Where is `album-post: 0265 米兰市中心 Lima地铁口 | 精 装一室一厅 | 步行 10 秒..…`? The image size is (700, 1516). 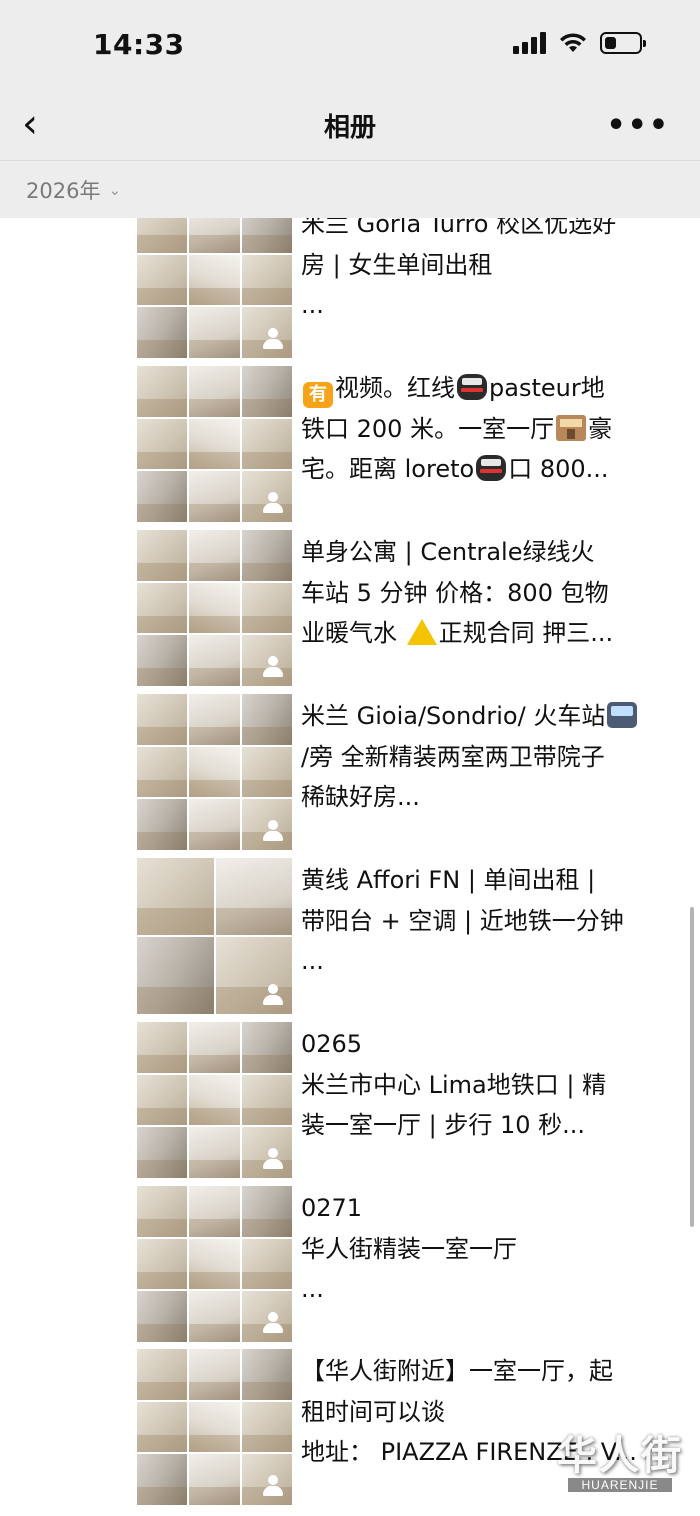
album-post: 0265 米兰市中心 Lima地铁口 | 精 装一室一厅 | 步行 10 秒..… is located at coordinates (402, 1100).